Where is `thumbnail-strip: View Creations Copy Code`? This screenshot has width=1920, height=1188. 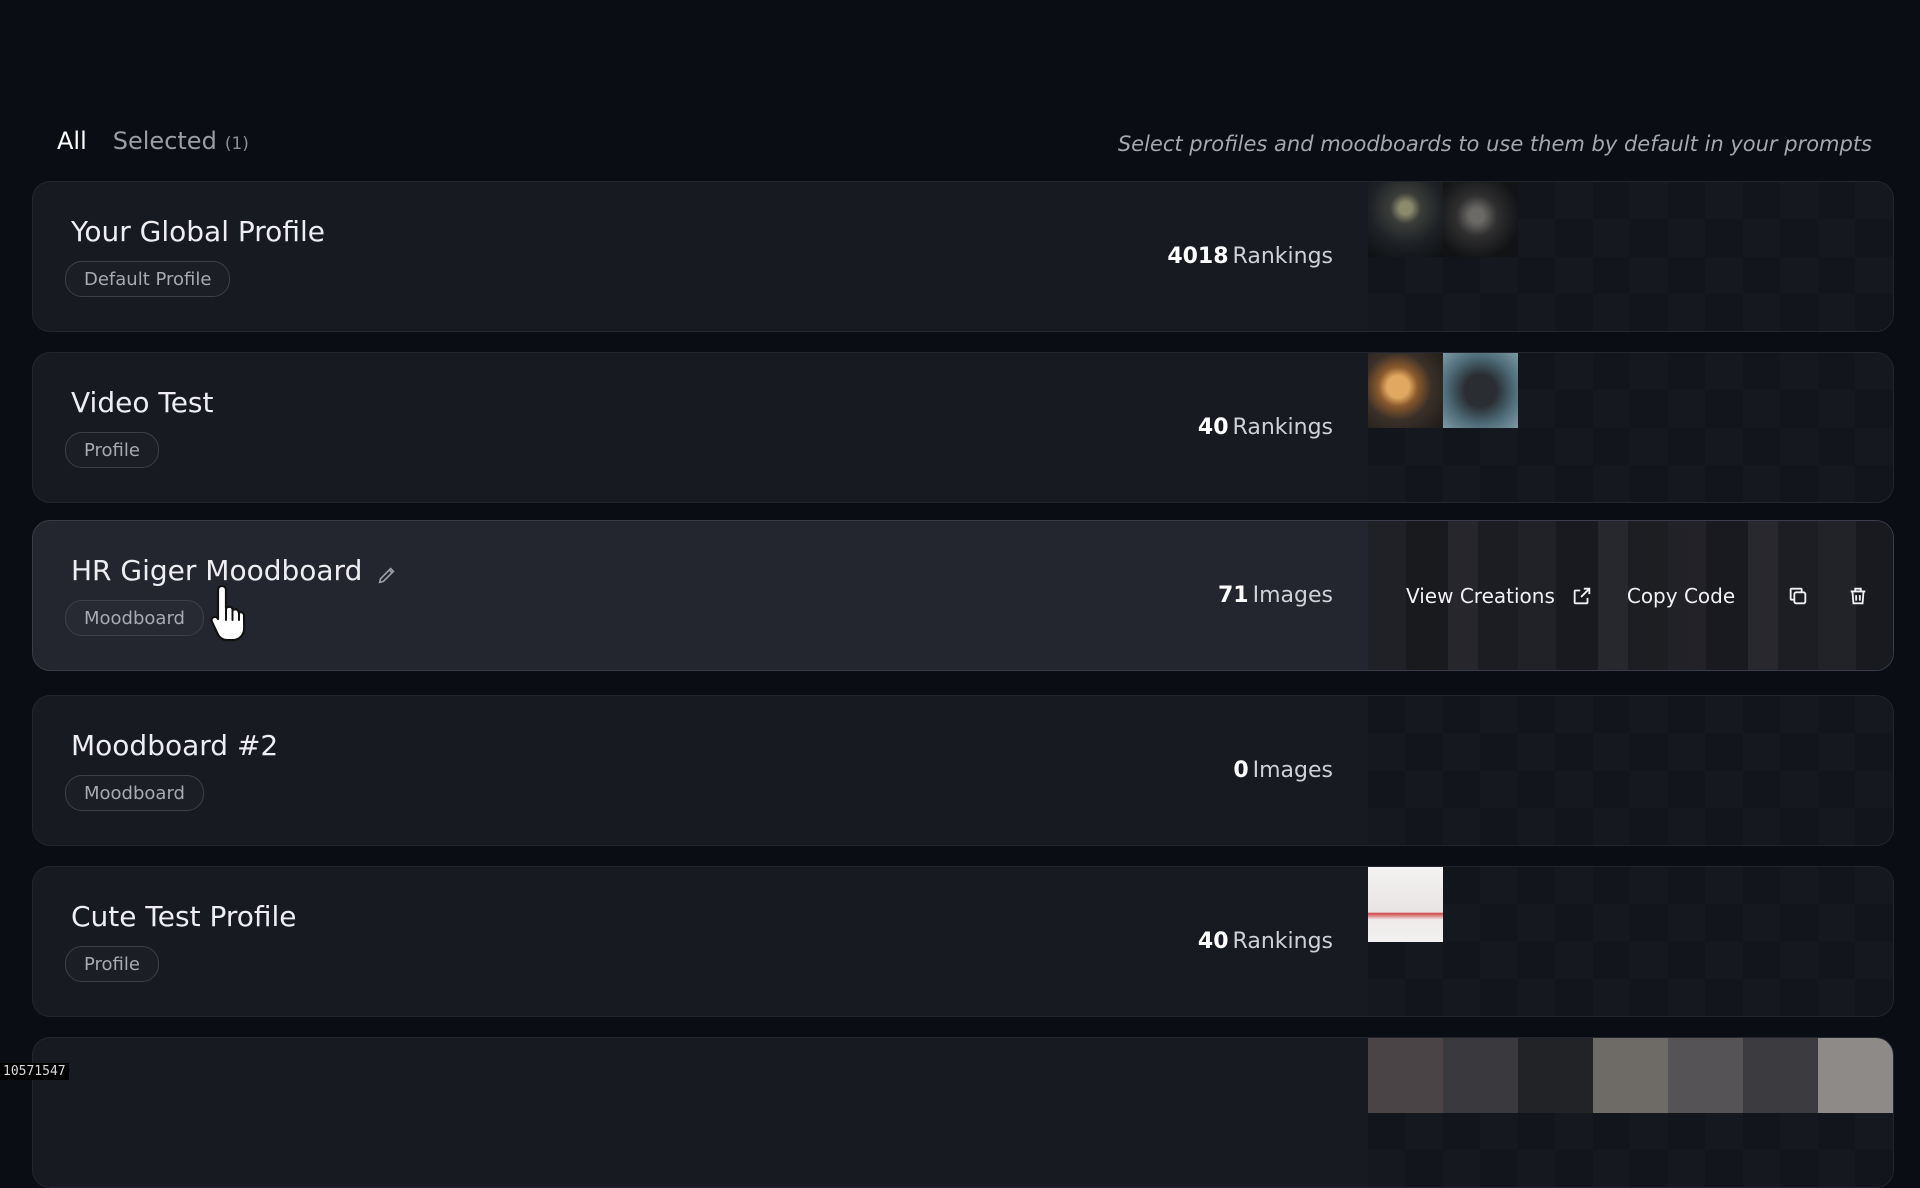
thumbnail-strip: View Creations Copy Code is located at coordinates (1630, 595).